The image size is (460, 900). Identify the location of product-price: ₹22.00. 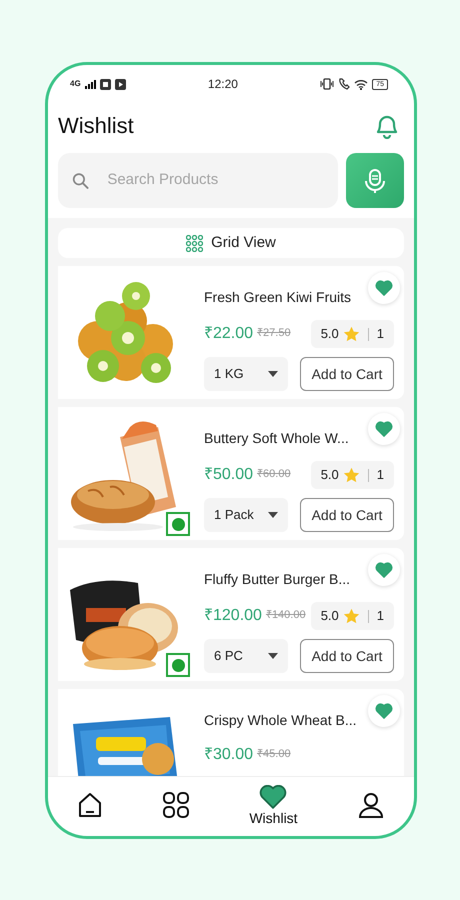
(229, 334).